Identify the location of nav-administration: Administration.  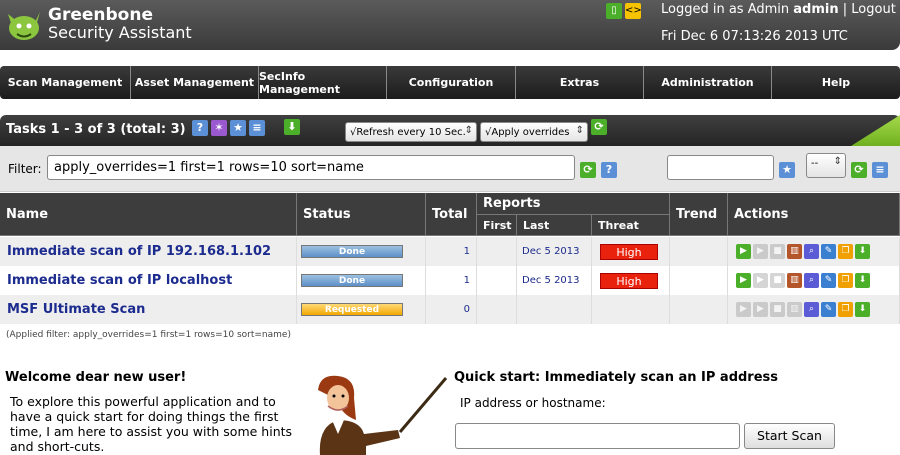
(708, 82).